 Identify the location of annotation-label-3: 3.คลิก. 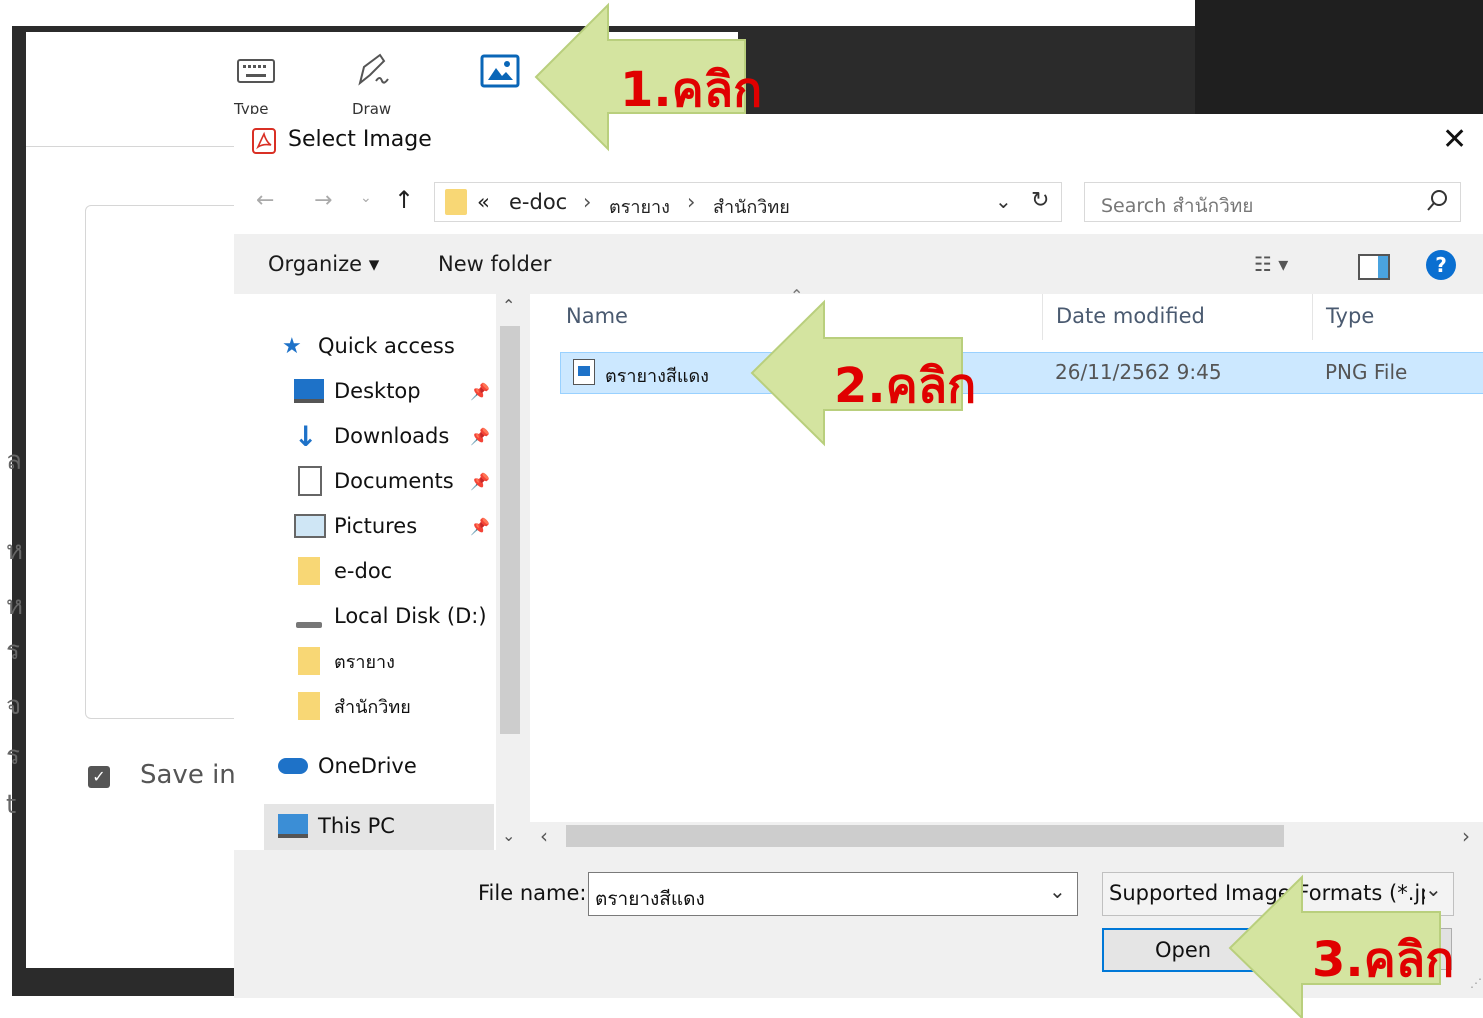
(1383, 960).